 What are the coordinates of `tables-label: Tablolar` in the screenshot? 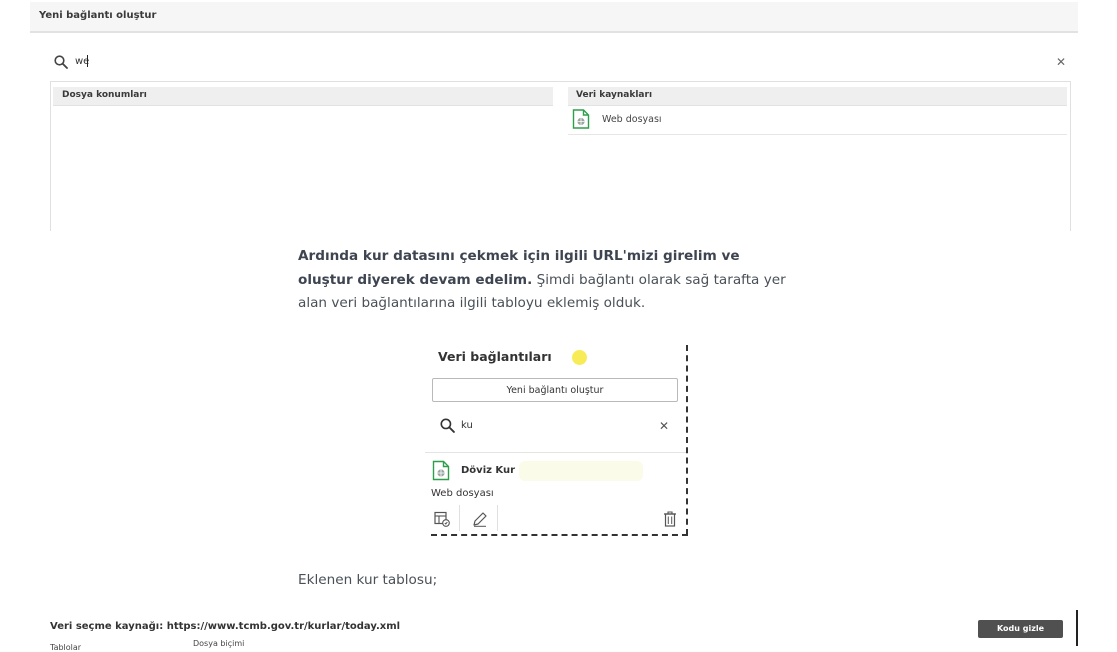 It's located at (66, 647).